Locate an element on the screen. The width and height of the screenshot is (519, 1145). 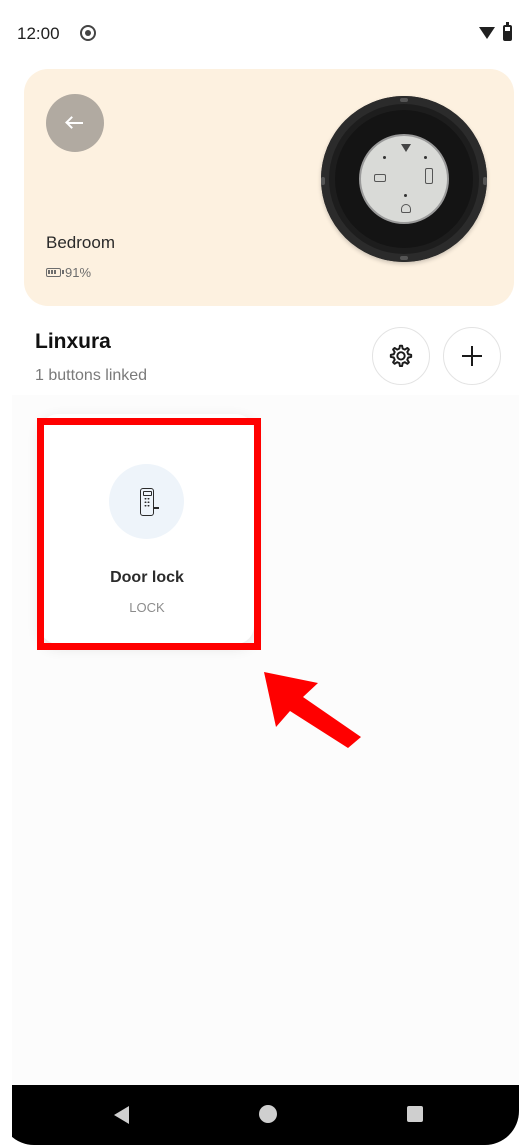
nav-back-icon is located at coordinates (121, 1115).